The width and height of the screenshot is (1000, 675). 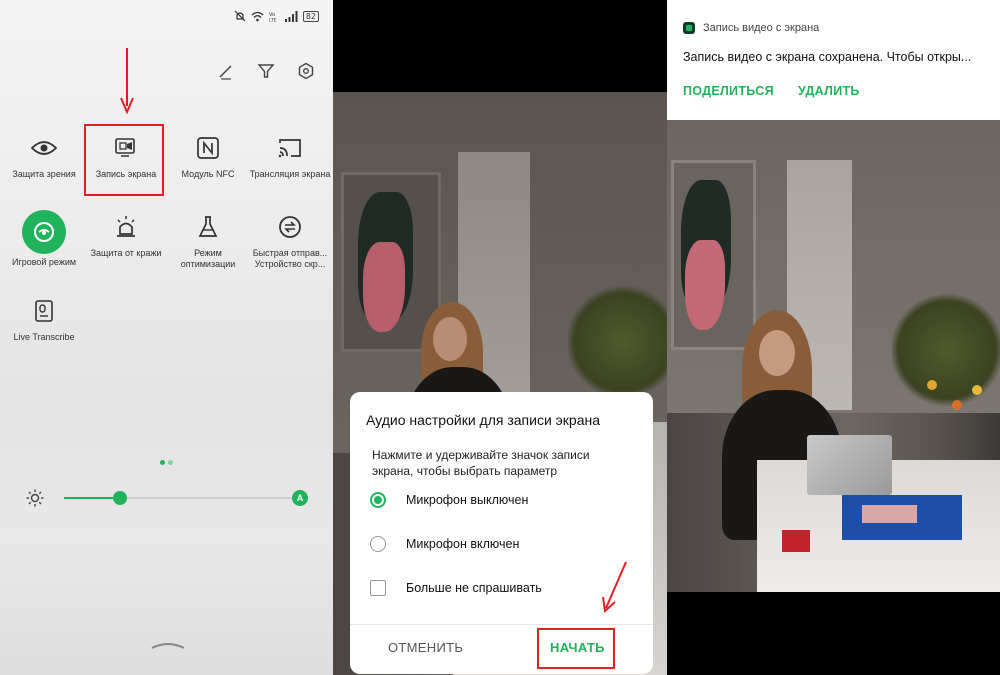 I want to click on transcribe-icon, so click(x=44, y=311).